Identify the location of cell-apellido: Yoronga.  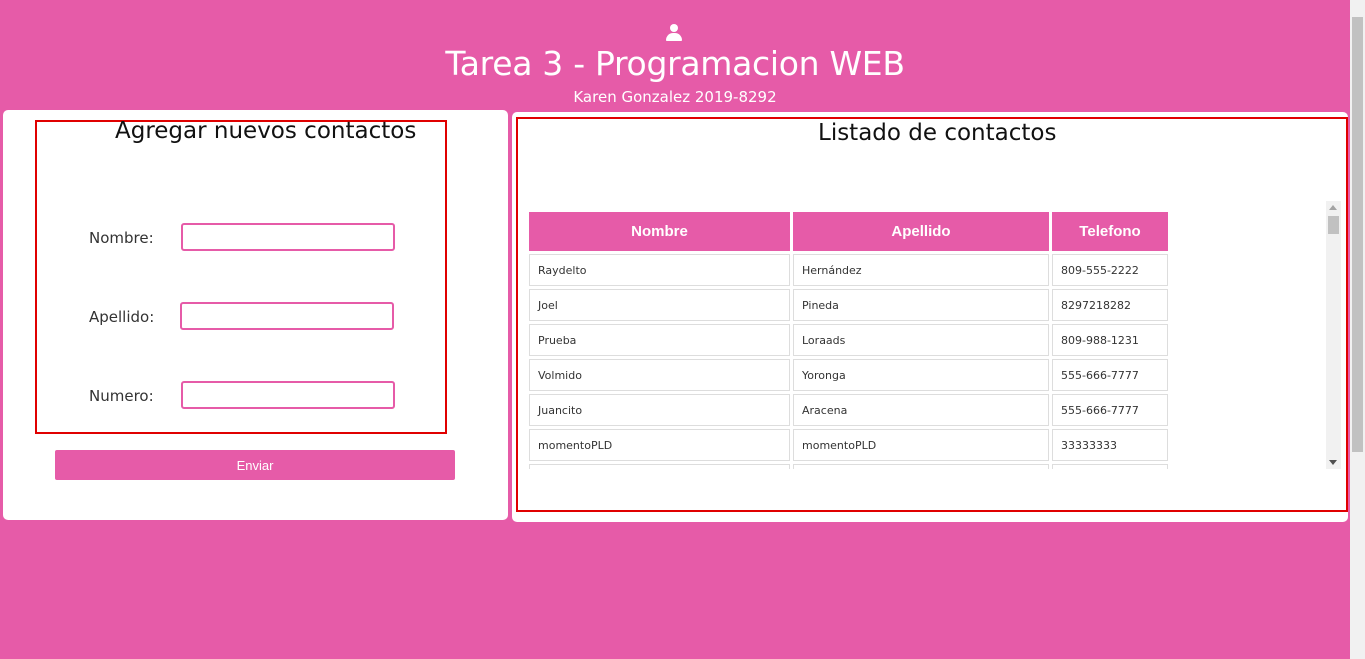
(921, 375).